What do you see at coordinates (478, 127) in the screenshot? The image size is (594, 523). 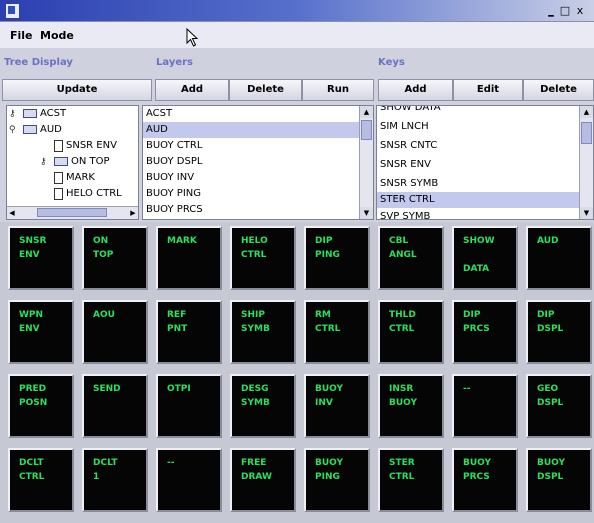 I see `keys-list-item: SIM LNCH` at bounding box center [478, 127].